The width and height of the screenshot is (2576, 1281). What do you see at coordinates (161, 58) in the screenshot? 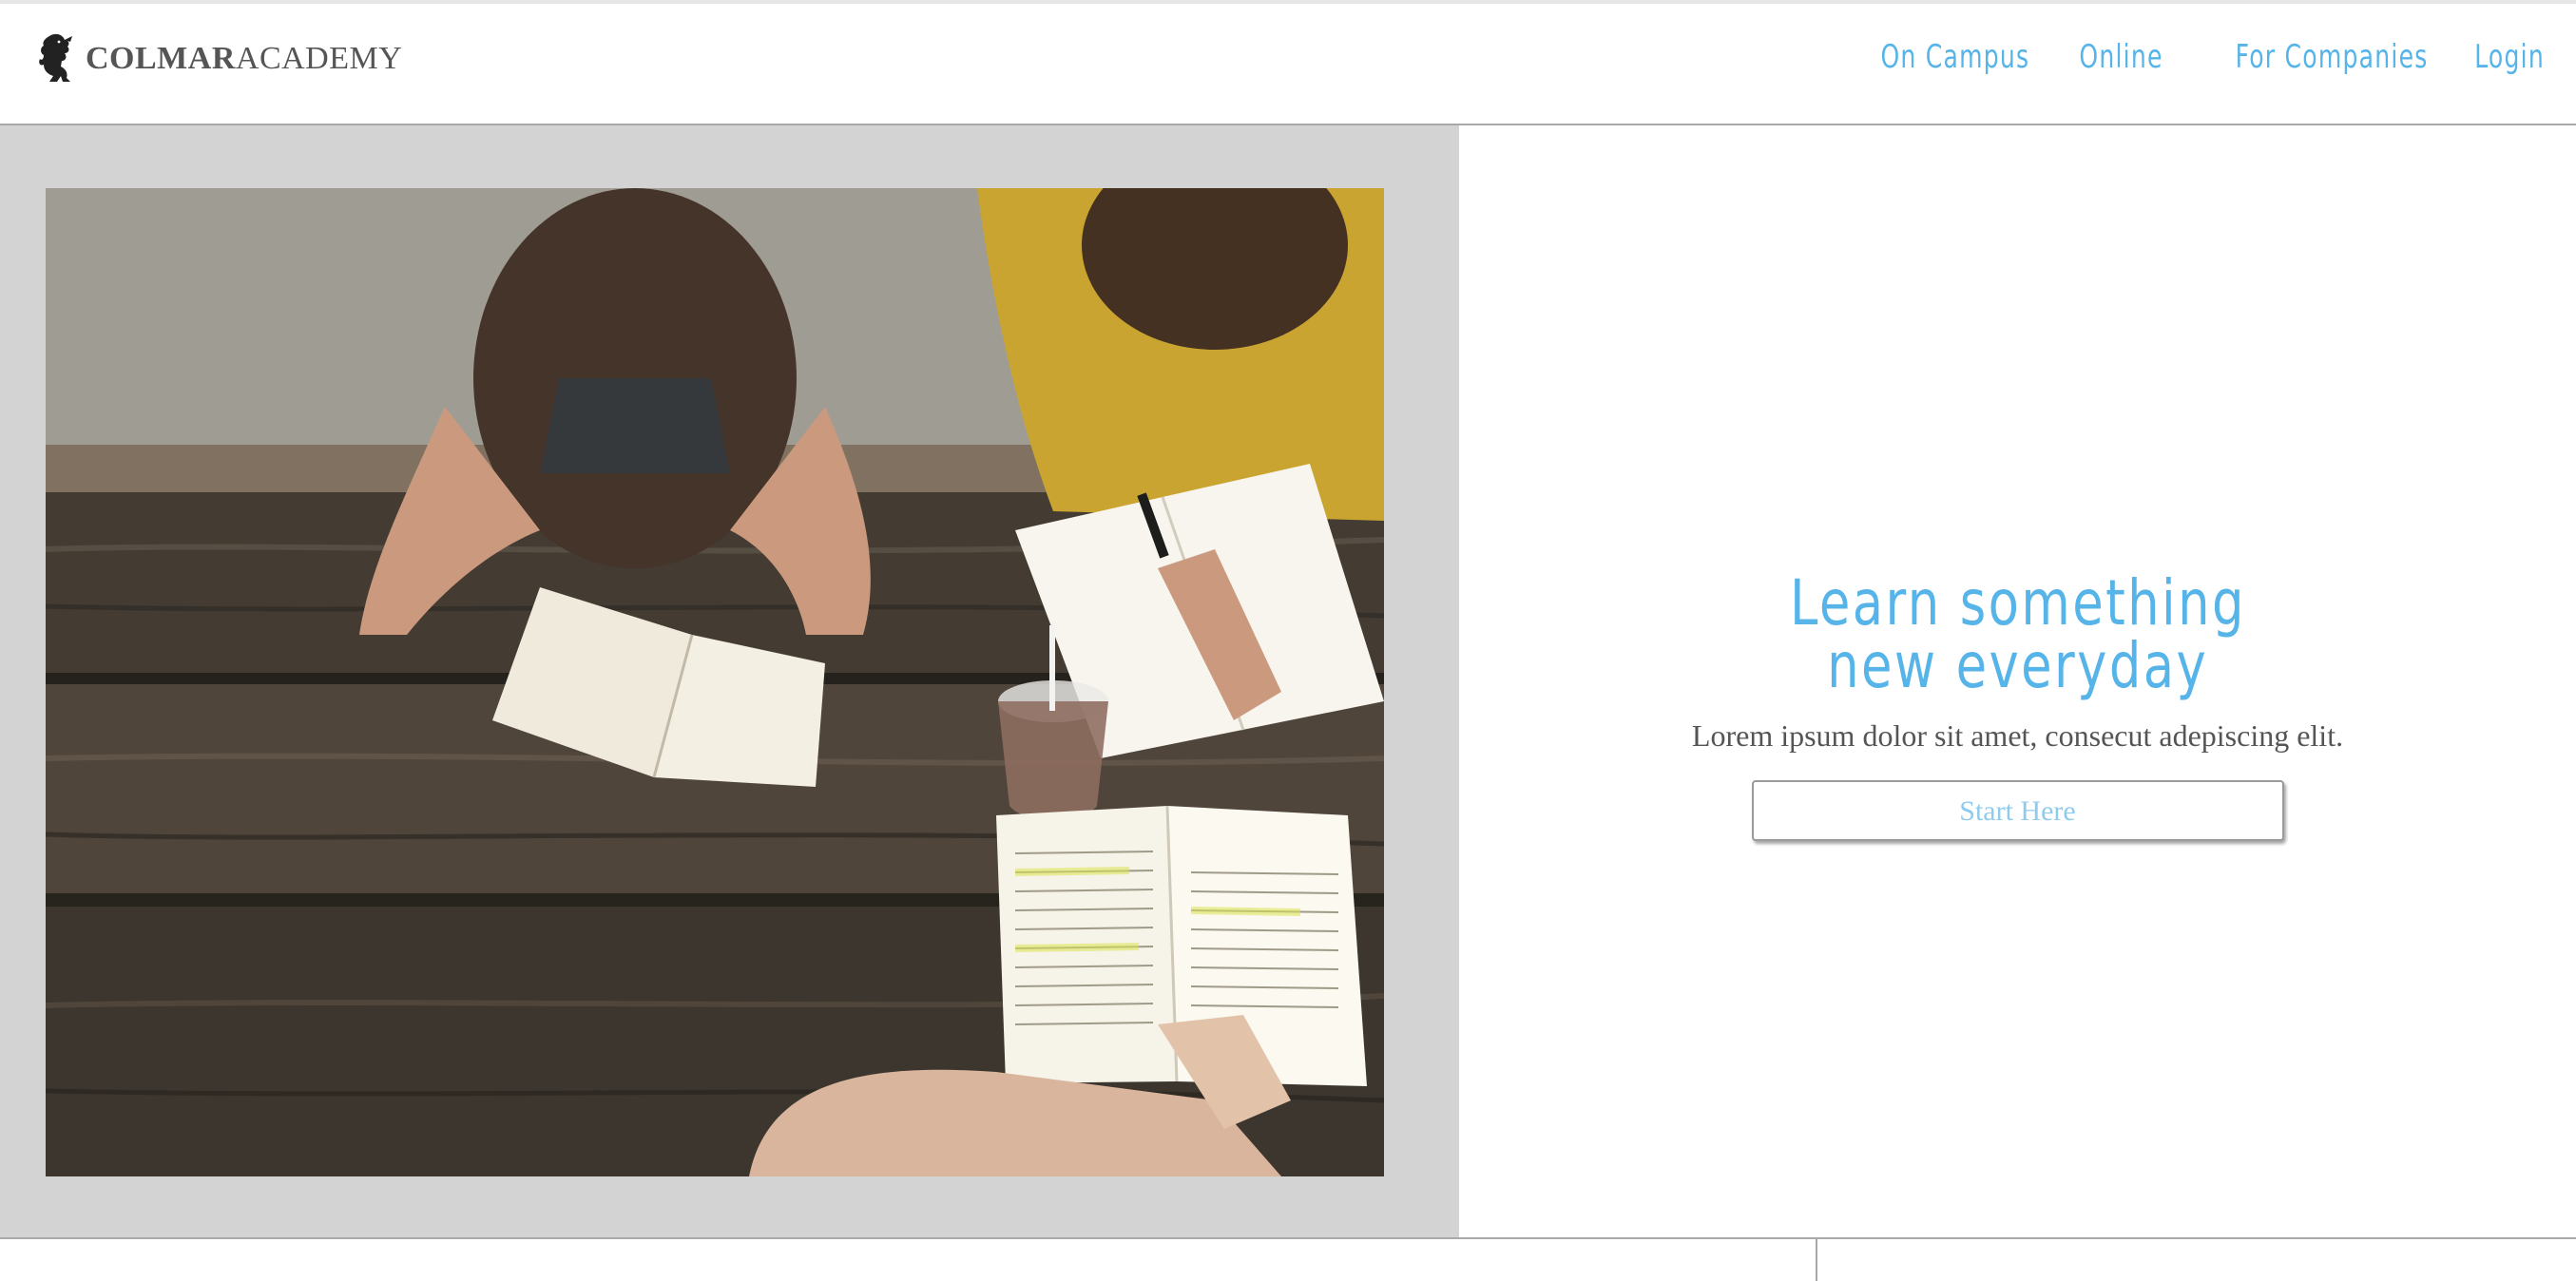
I see `logo-bold-text: COLMAR` at bounding box center [161, 58].